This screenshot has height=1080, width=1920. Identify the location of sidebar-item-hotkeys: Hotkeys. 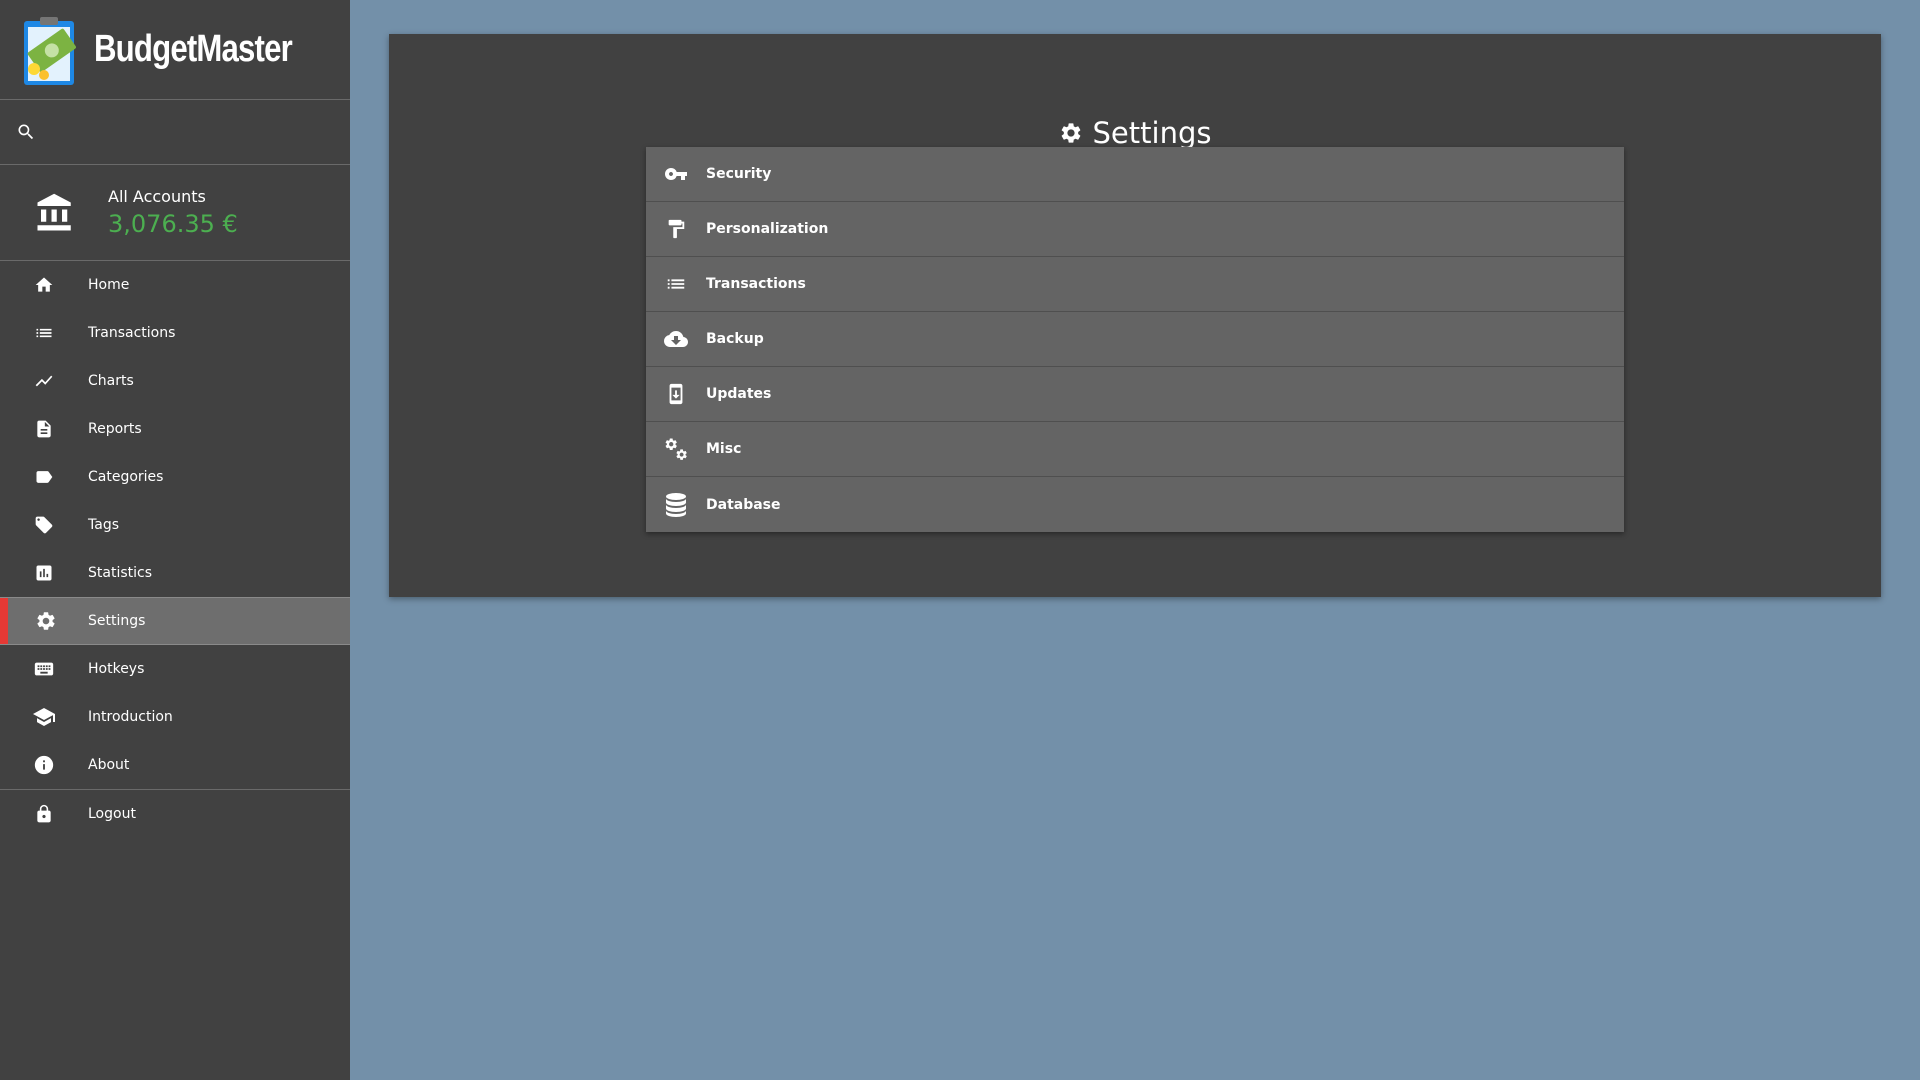
(175, 669).